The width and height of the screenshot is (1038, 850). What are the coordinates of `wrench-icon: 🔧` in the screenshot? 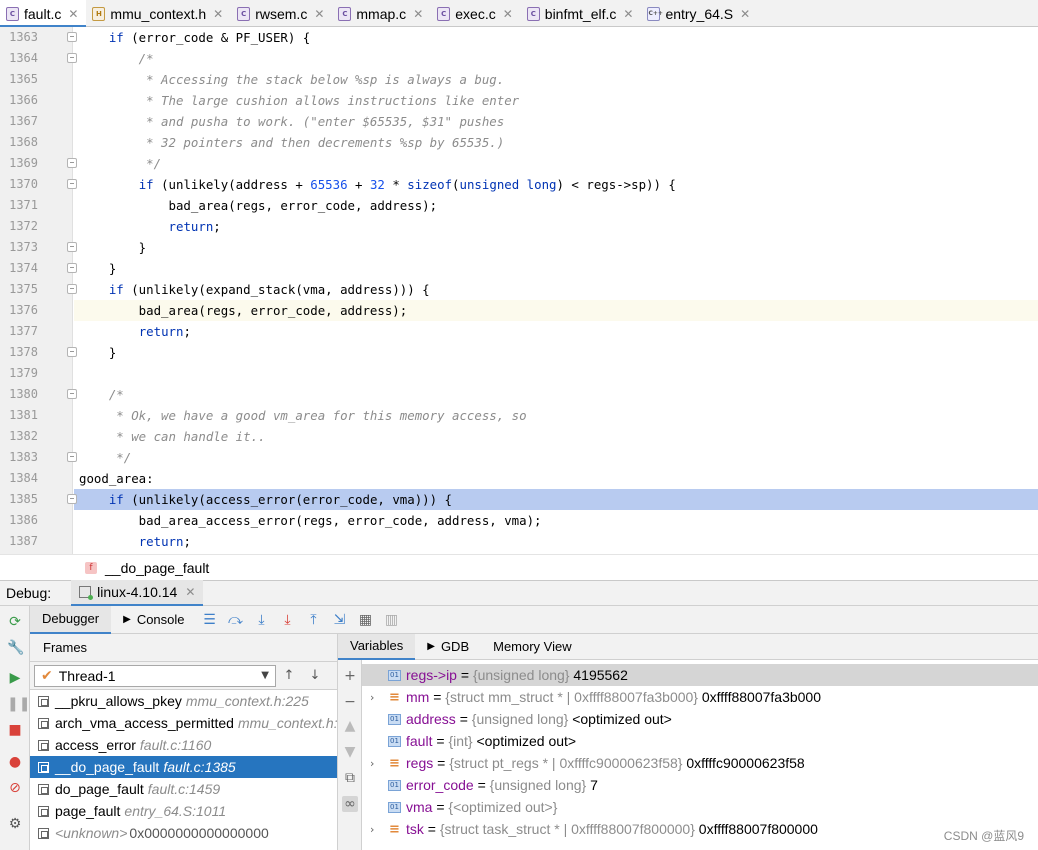 It's located at (15, 648).